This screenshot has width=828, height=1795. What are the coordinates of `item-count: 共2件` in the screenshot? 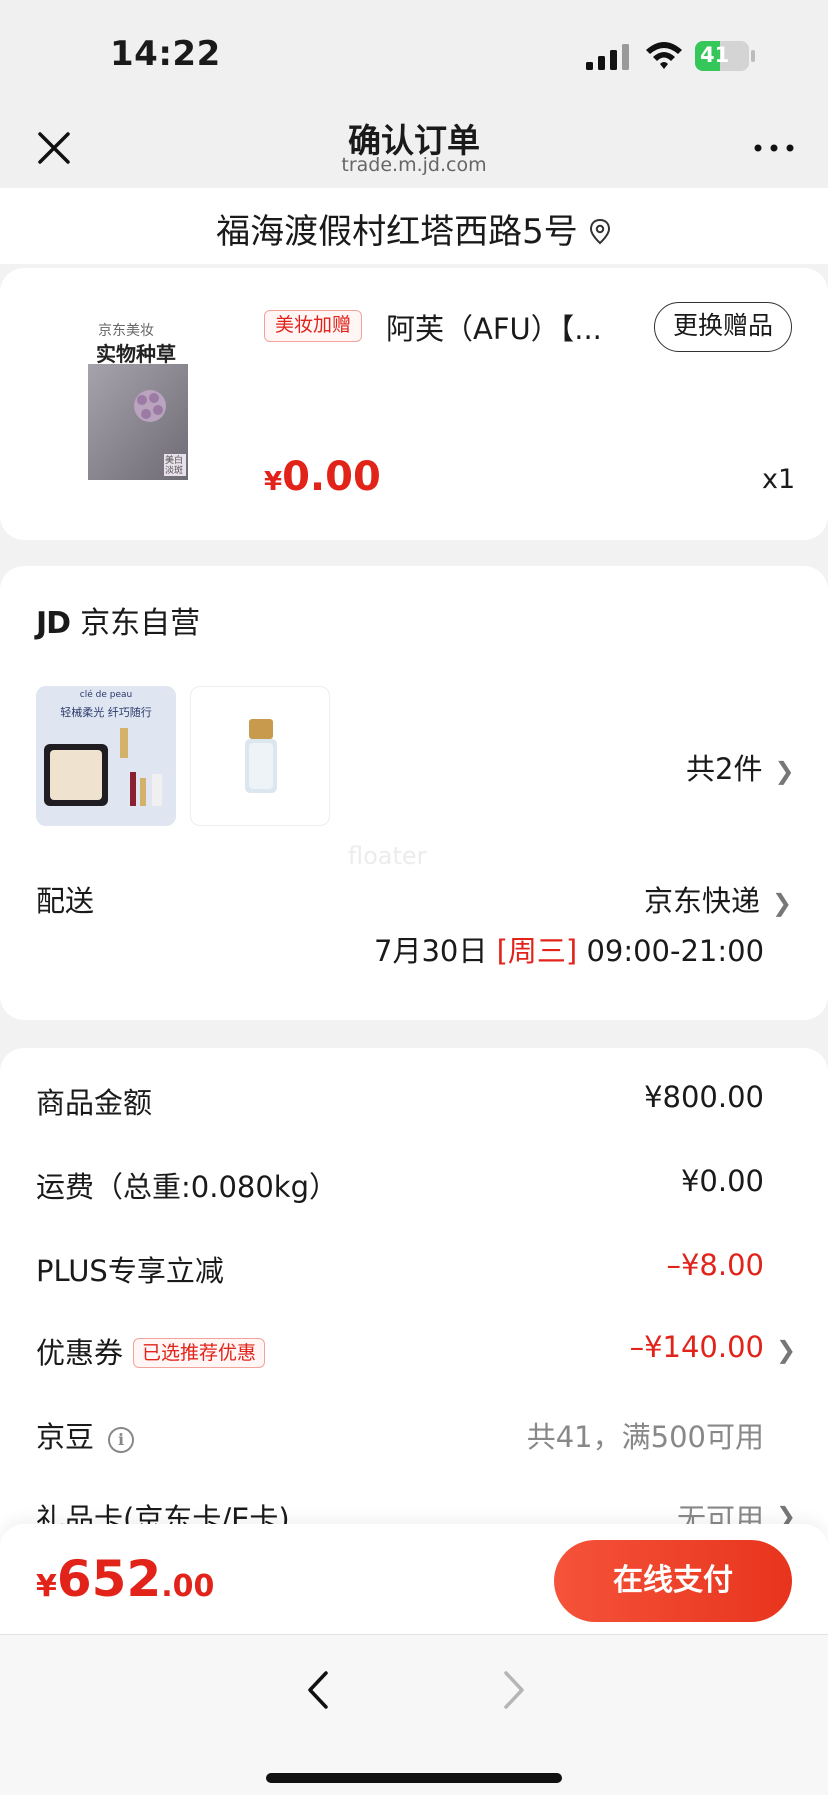 It's located at (724, 769).